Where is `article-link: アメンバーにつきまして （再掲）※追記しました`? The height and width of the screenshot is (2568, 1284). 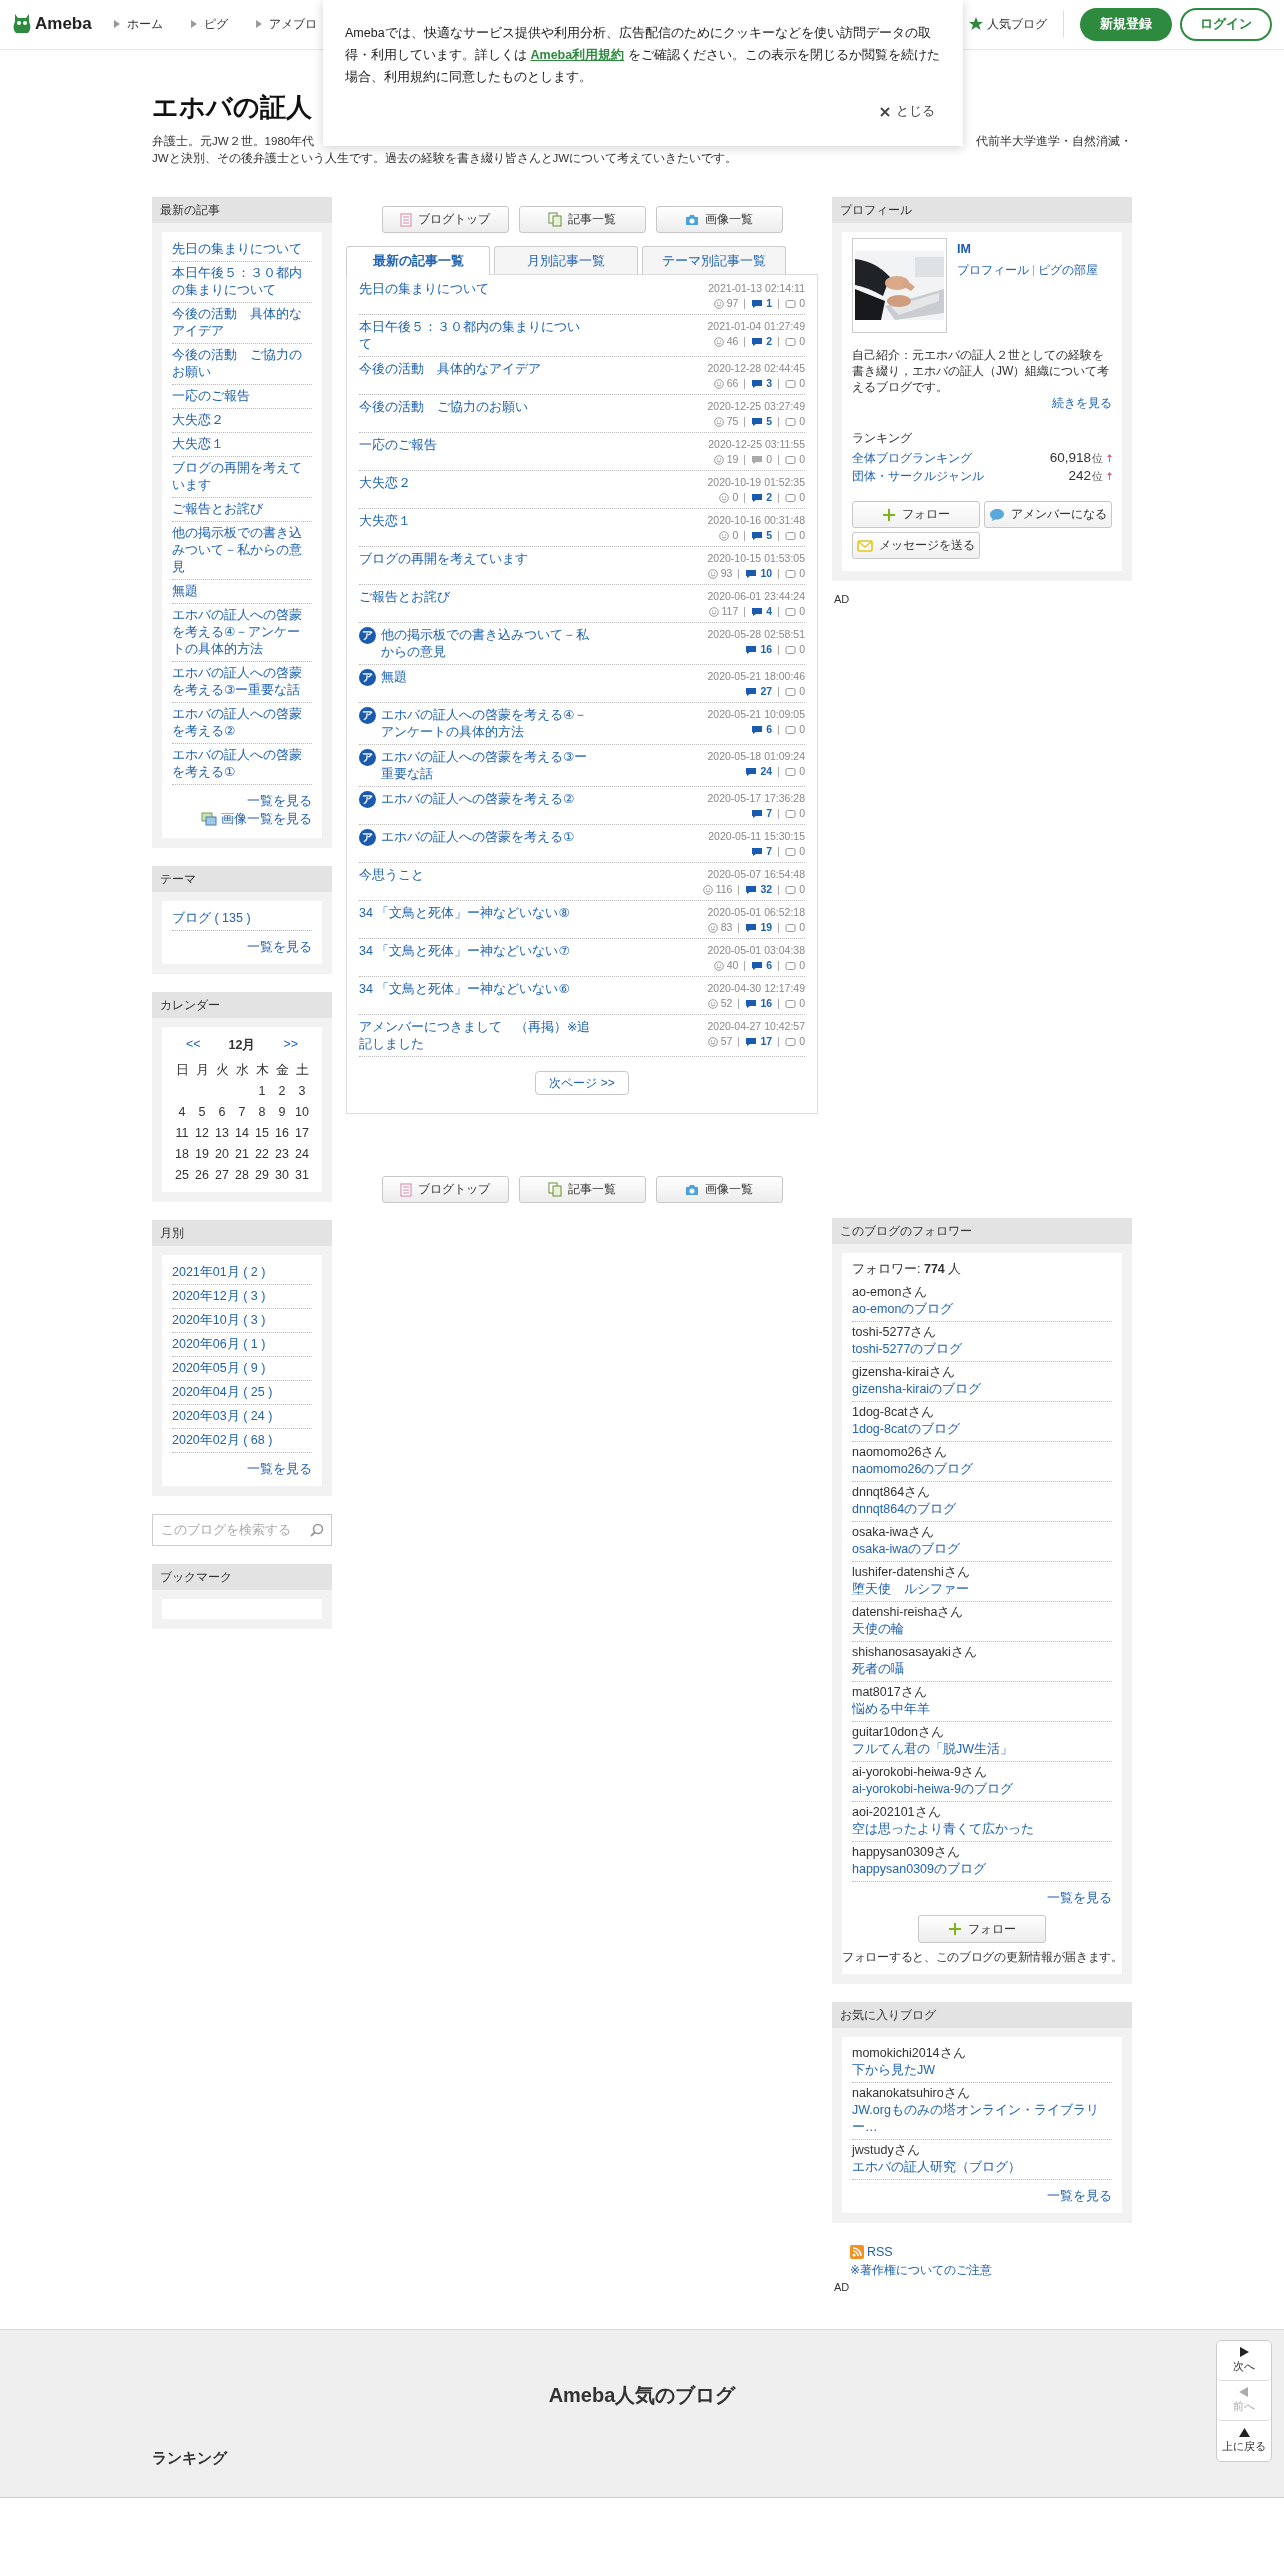
article-link: アメンバーにつきまして （再掲）※追記しました is located at coordinates (475, 1036).